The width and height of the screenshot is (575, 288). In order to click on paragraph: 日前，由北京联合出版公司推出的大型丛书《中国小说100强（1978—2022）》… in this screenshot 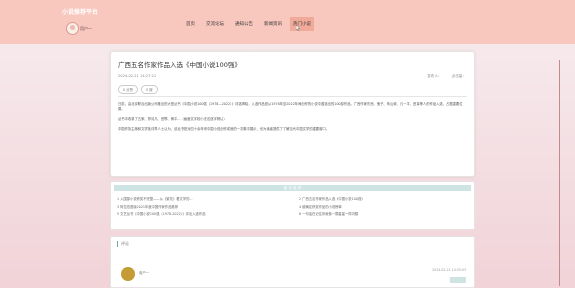, I will do `click(290, 106)`.